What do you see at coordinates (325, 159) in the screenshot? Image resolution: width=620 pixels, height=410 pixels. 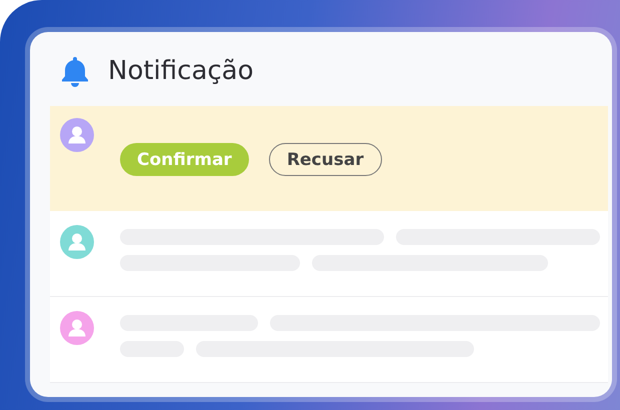 I see `decline-button: Recusar` at bounding box center [325, 159].